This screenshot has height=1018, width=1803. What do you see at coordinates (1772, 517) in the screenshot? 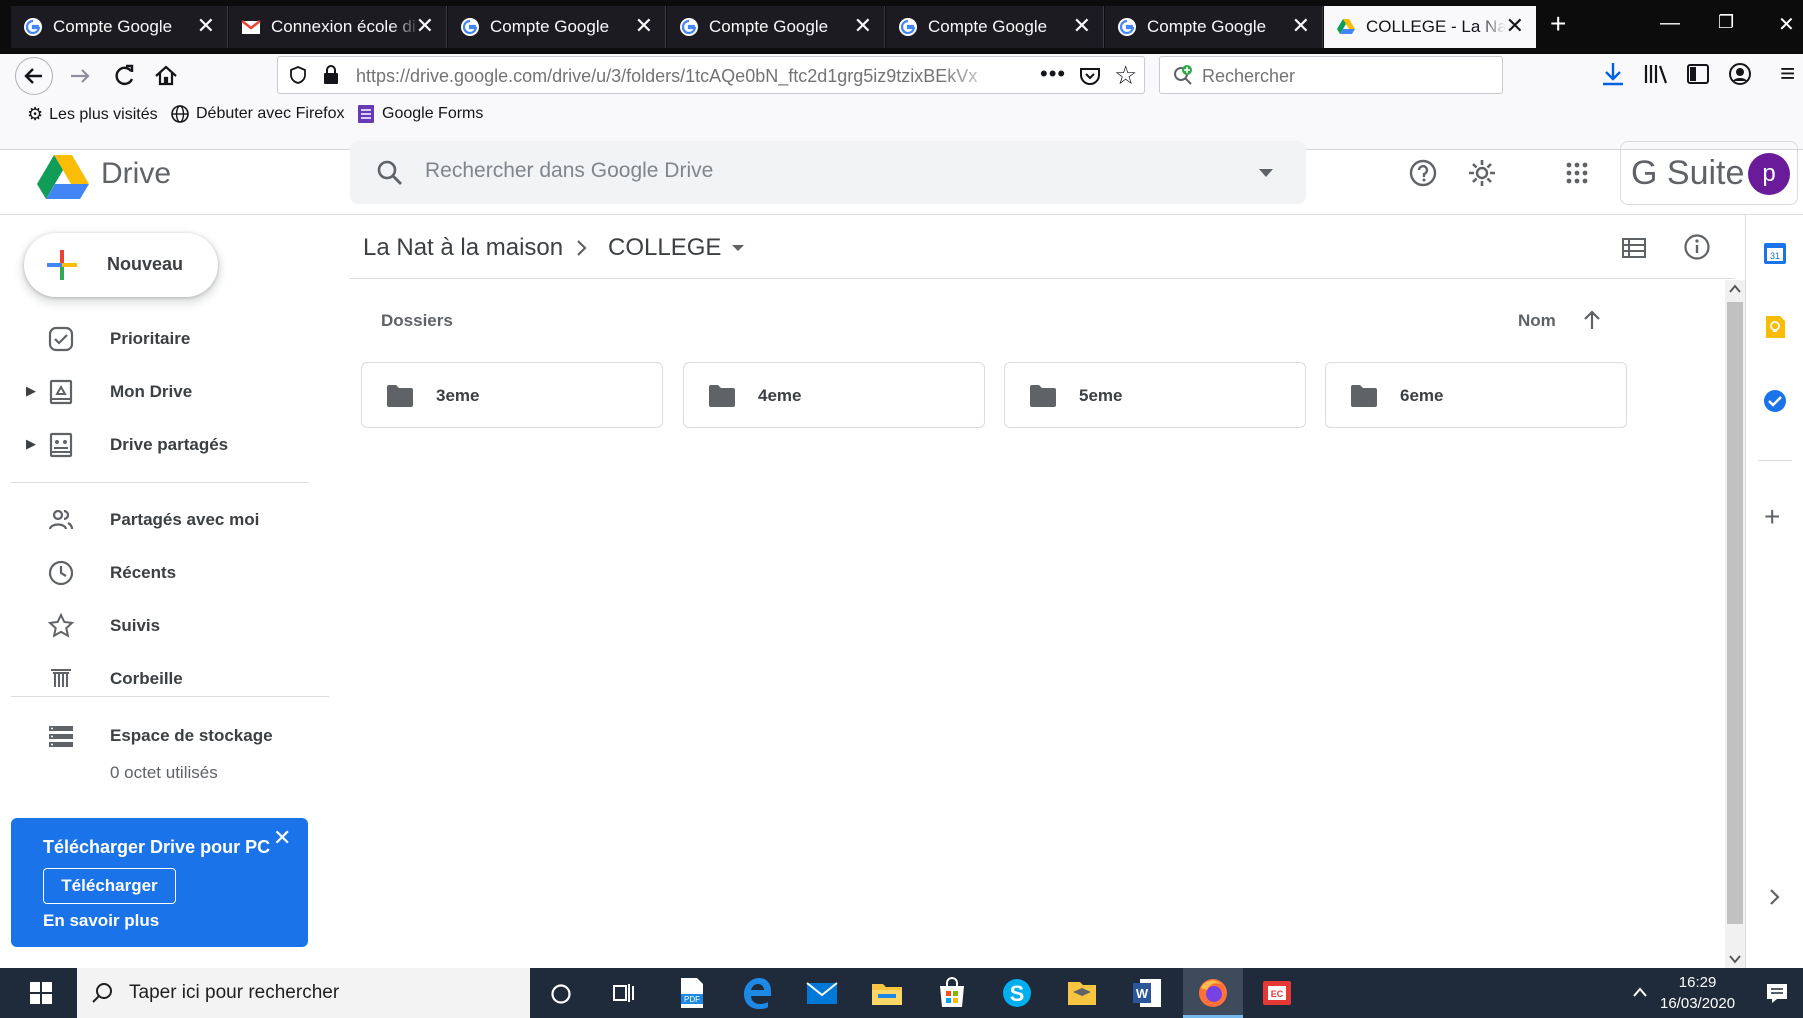
I see `add-addon-icon: +` at bounding box center [1772, 517].